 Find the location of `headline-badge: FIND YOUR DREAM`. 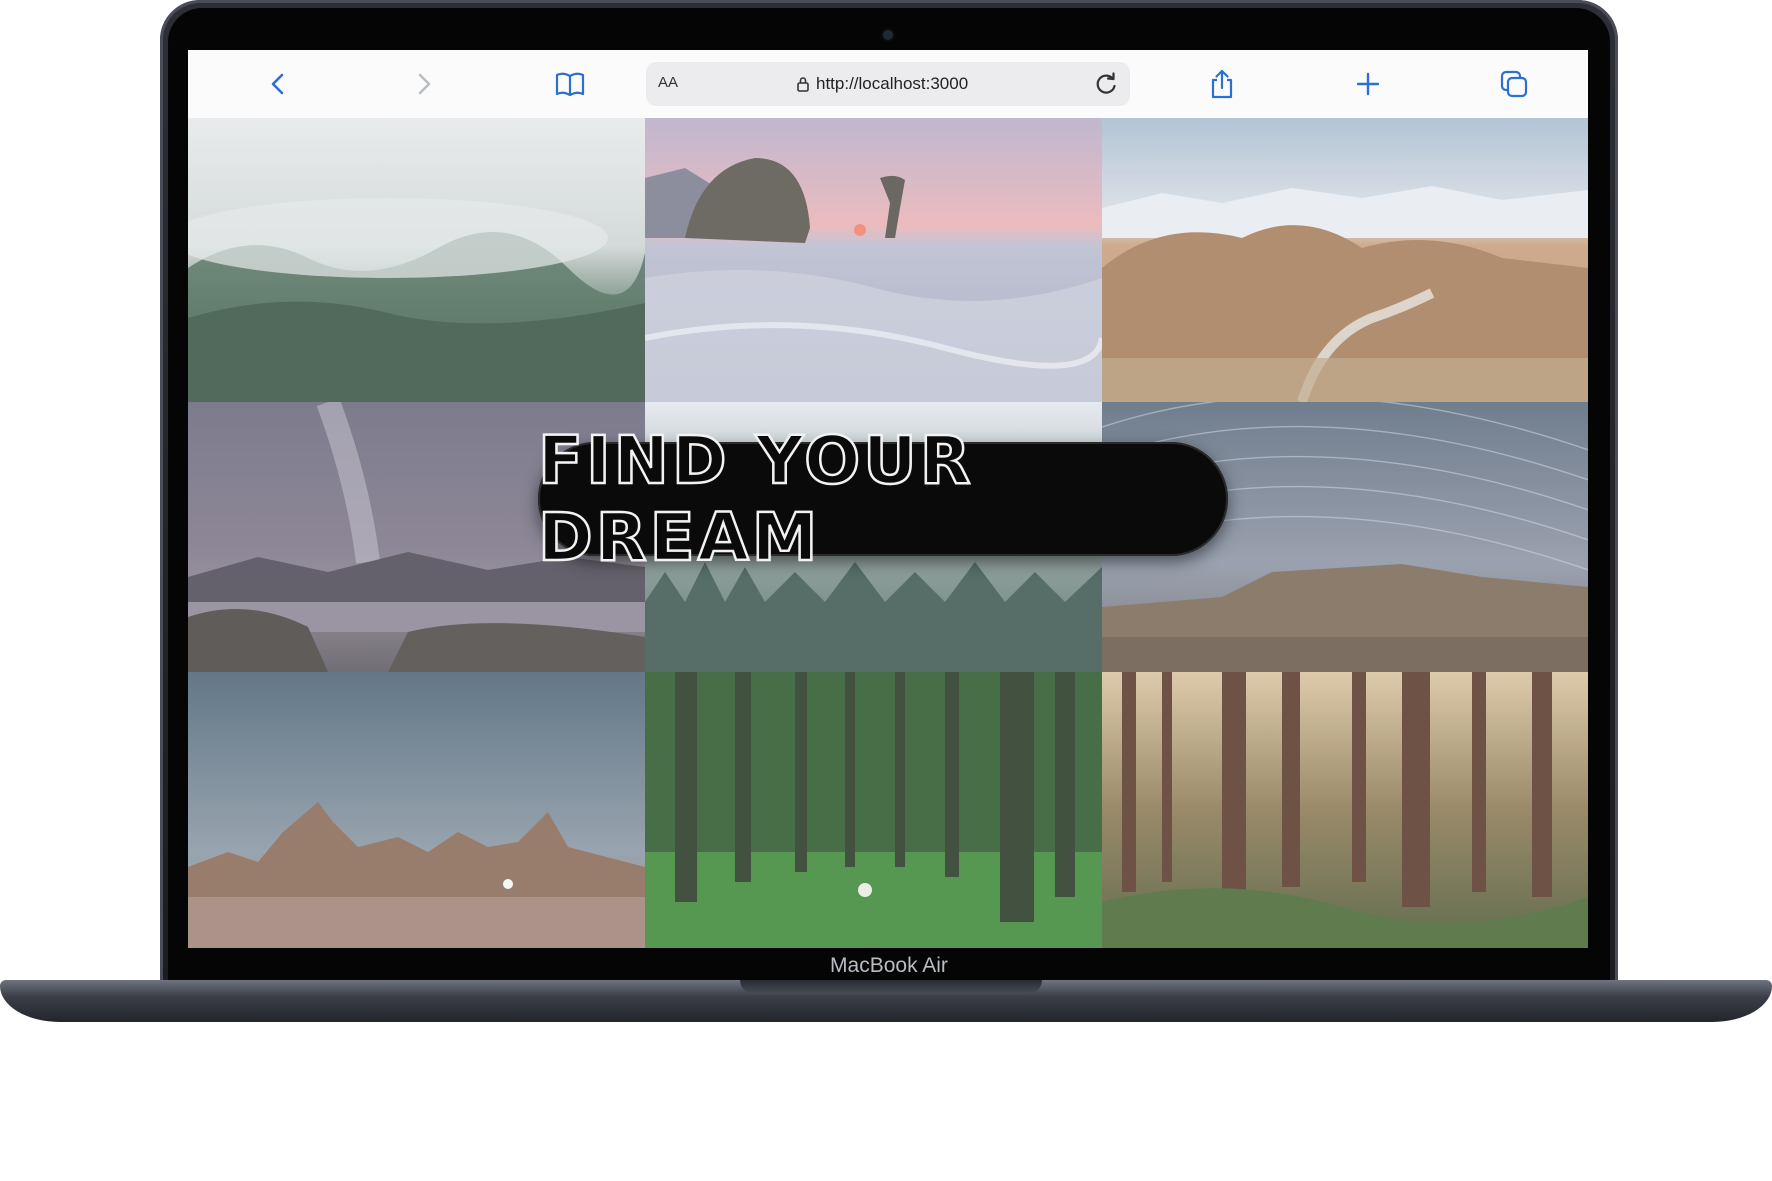

headline-badge: FIND YOUR DREAM is located at coordinates (882, 499).